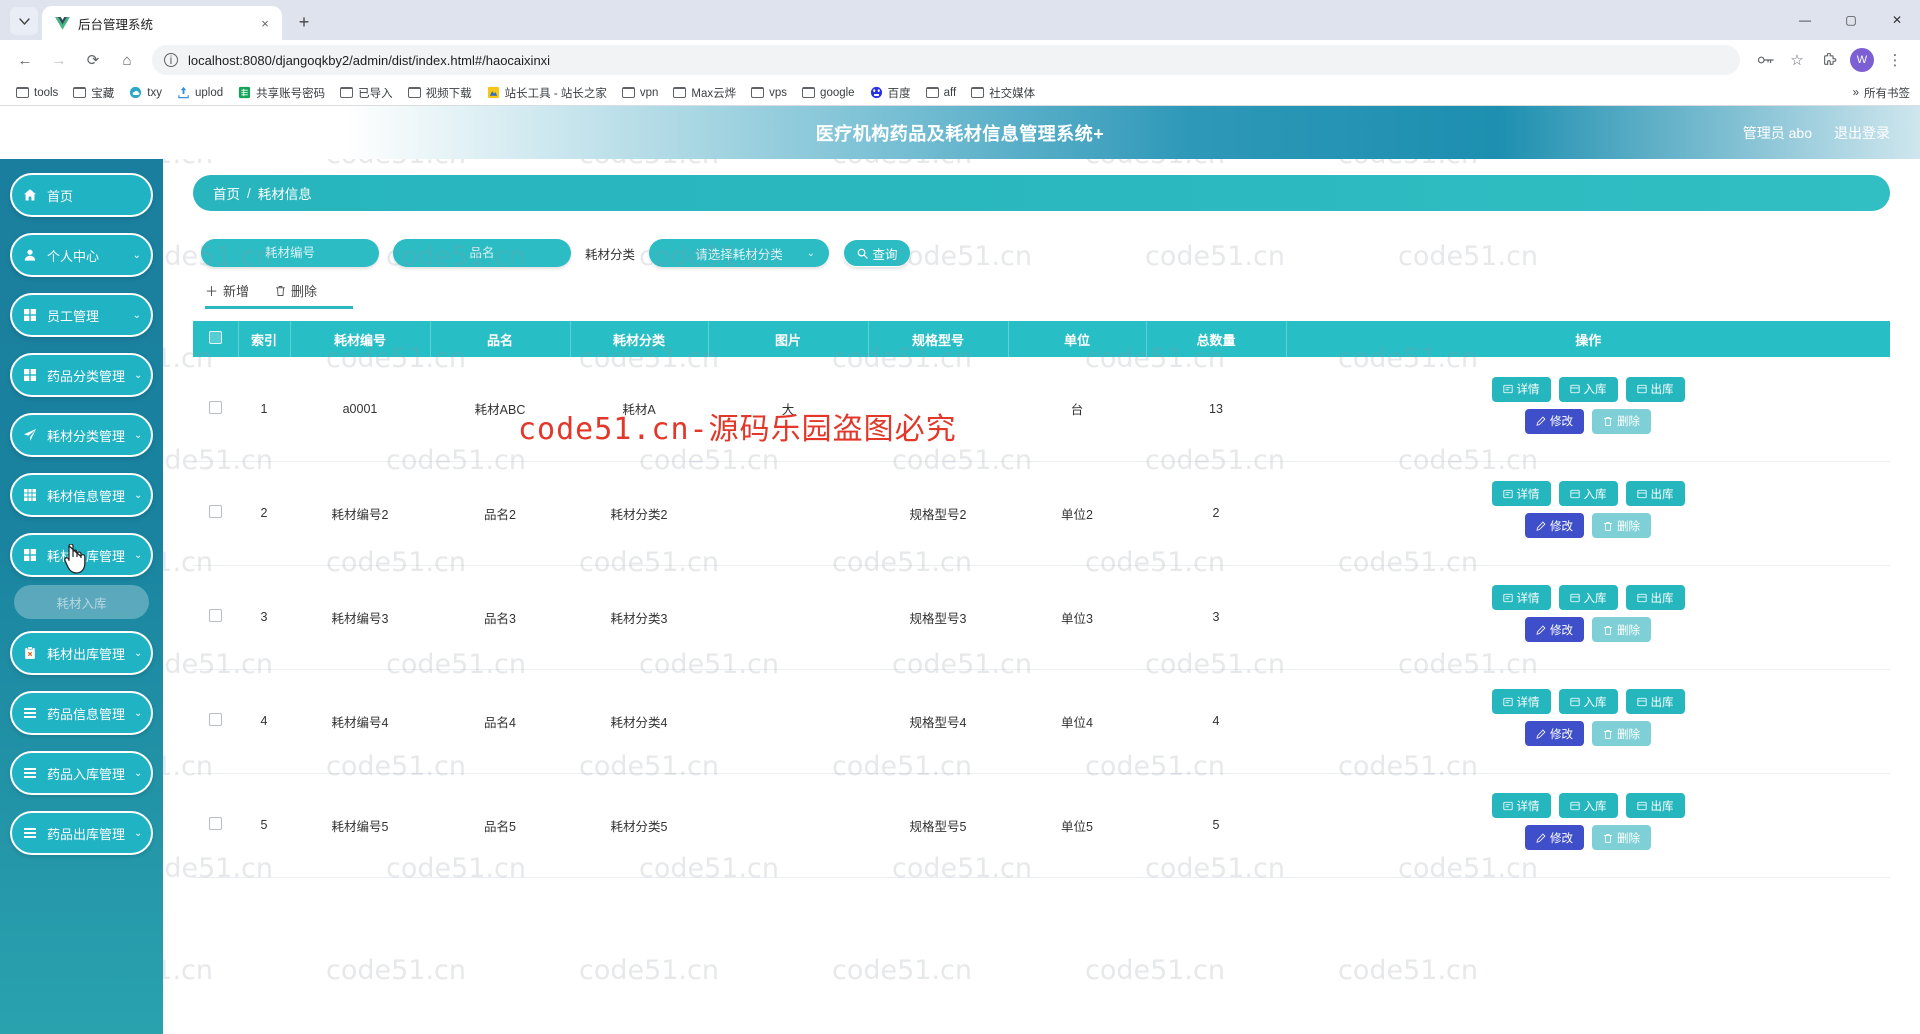  What do you see at coordinates (81, 255) in the screenshot?
I see `sidebar-item-1: 个人中心 ⌄` at bounding box center [81, 255].